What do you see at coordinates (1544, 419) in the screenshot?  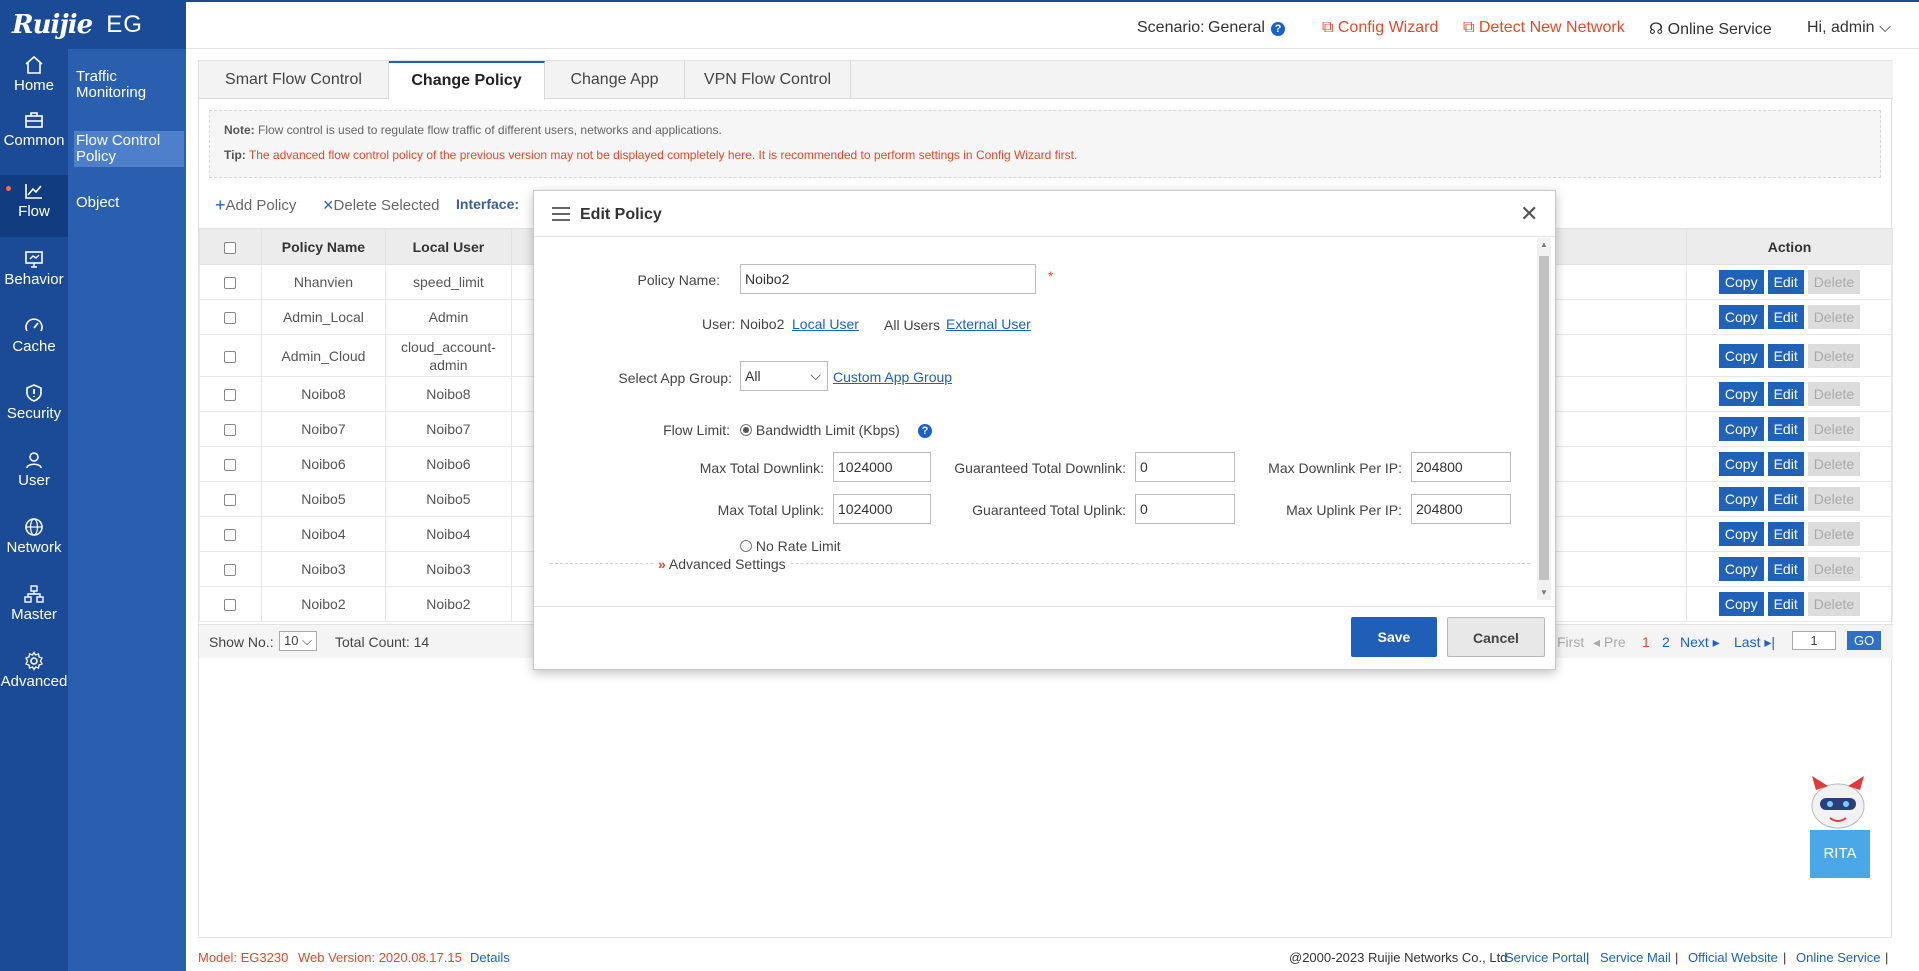 I see `dialog-scrollbar: ▲ ▼` at bounding box center [1544, 419].